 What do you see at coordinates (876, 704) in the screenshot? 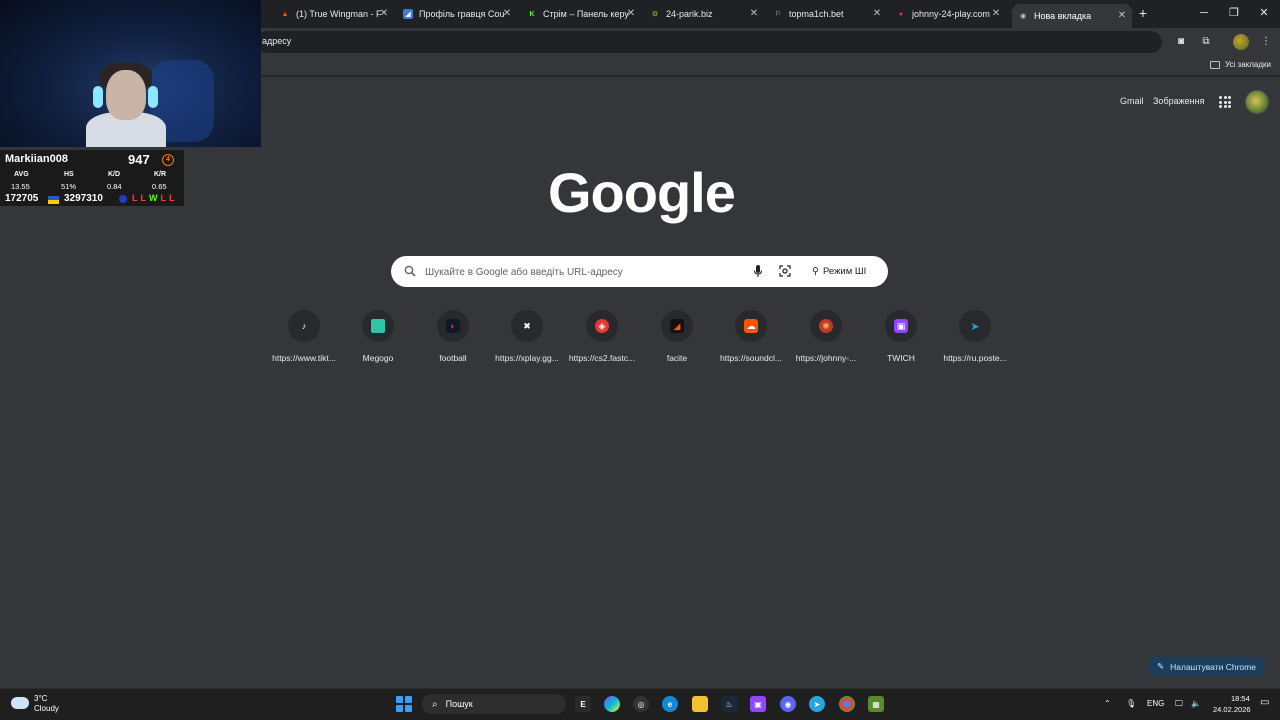
I see `minecraft-icon: ▦` at bounding box center [876, 704].